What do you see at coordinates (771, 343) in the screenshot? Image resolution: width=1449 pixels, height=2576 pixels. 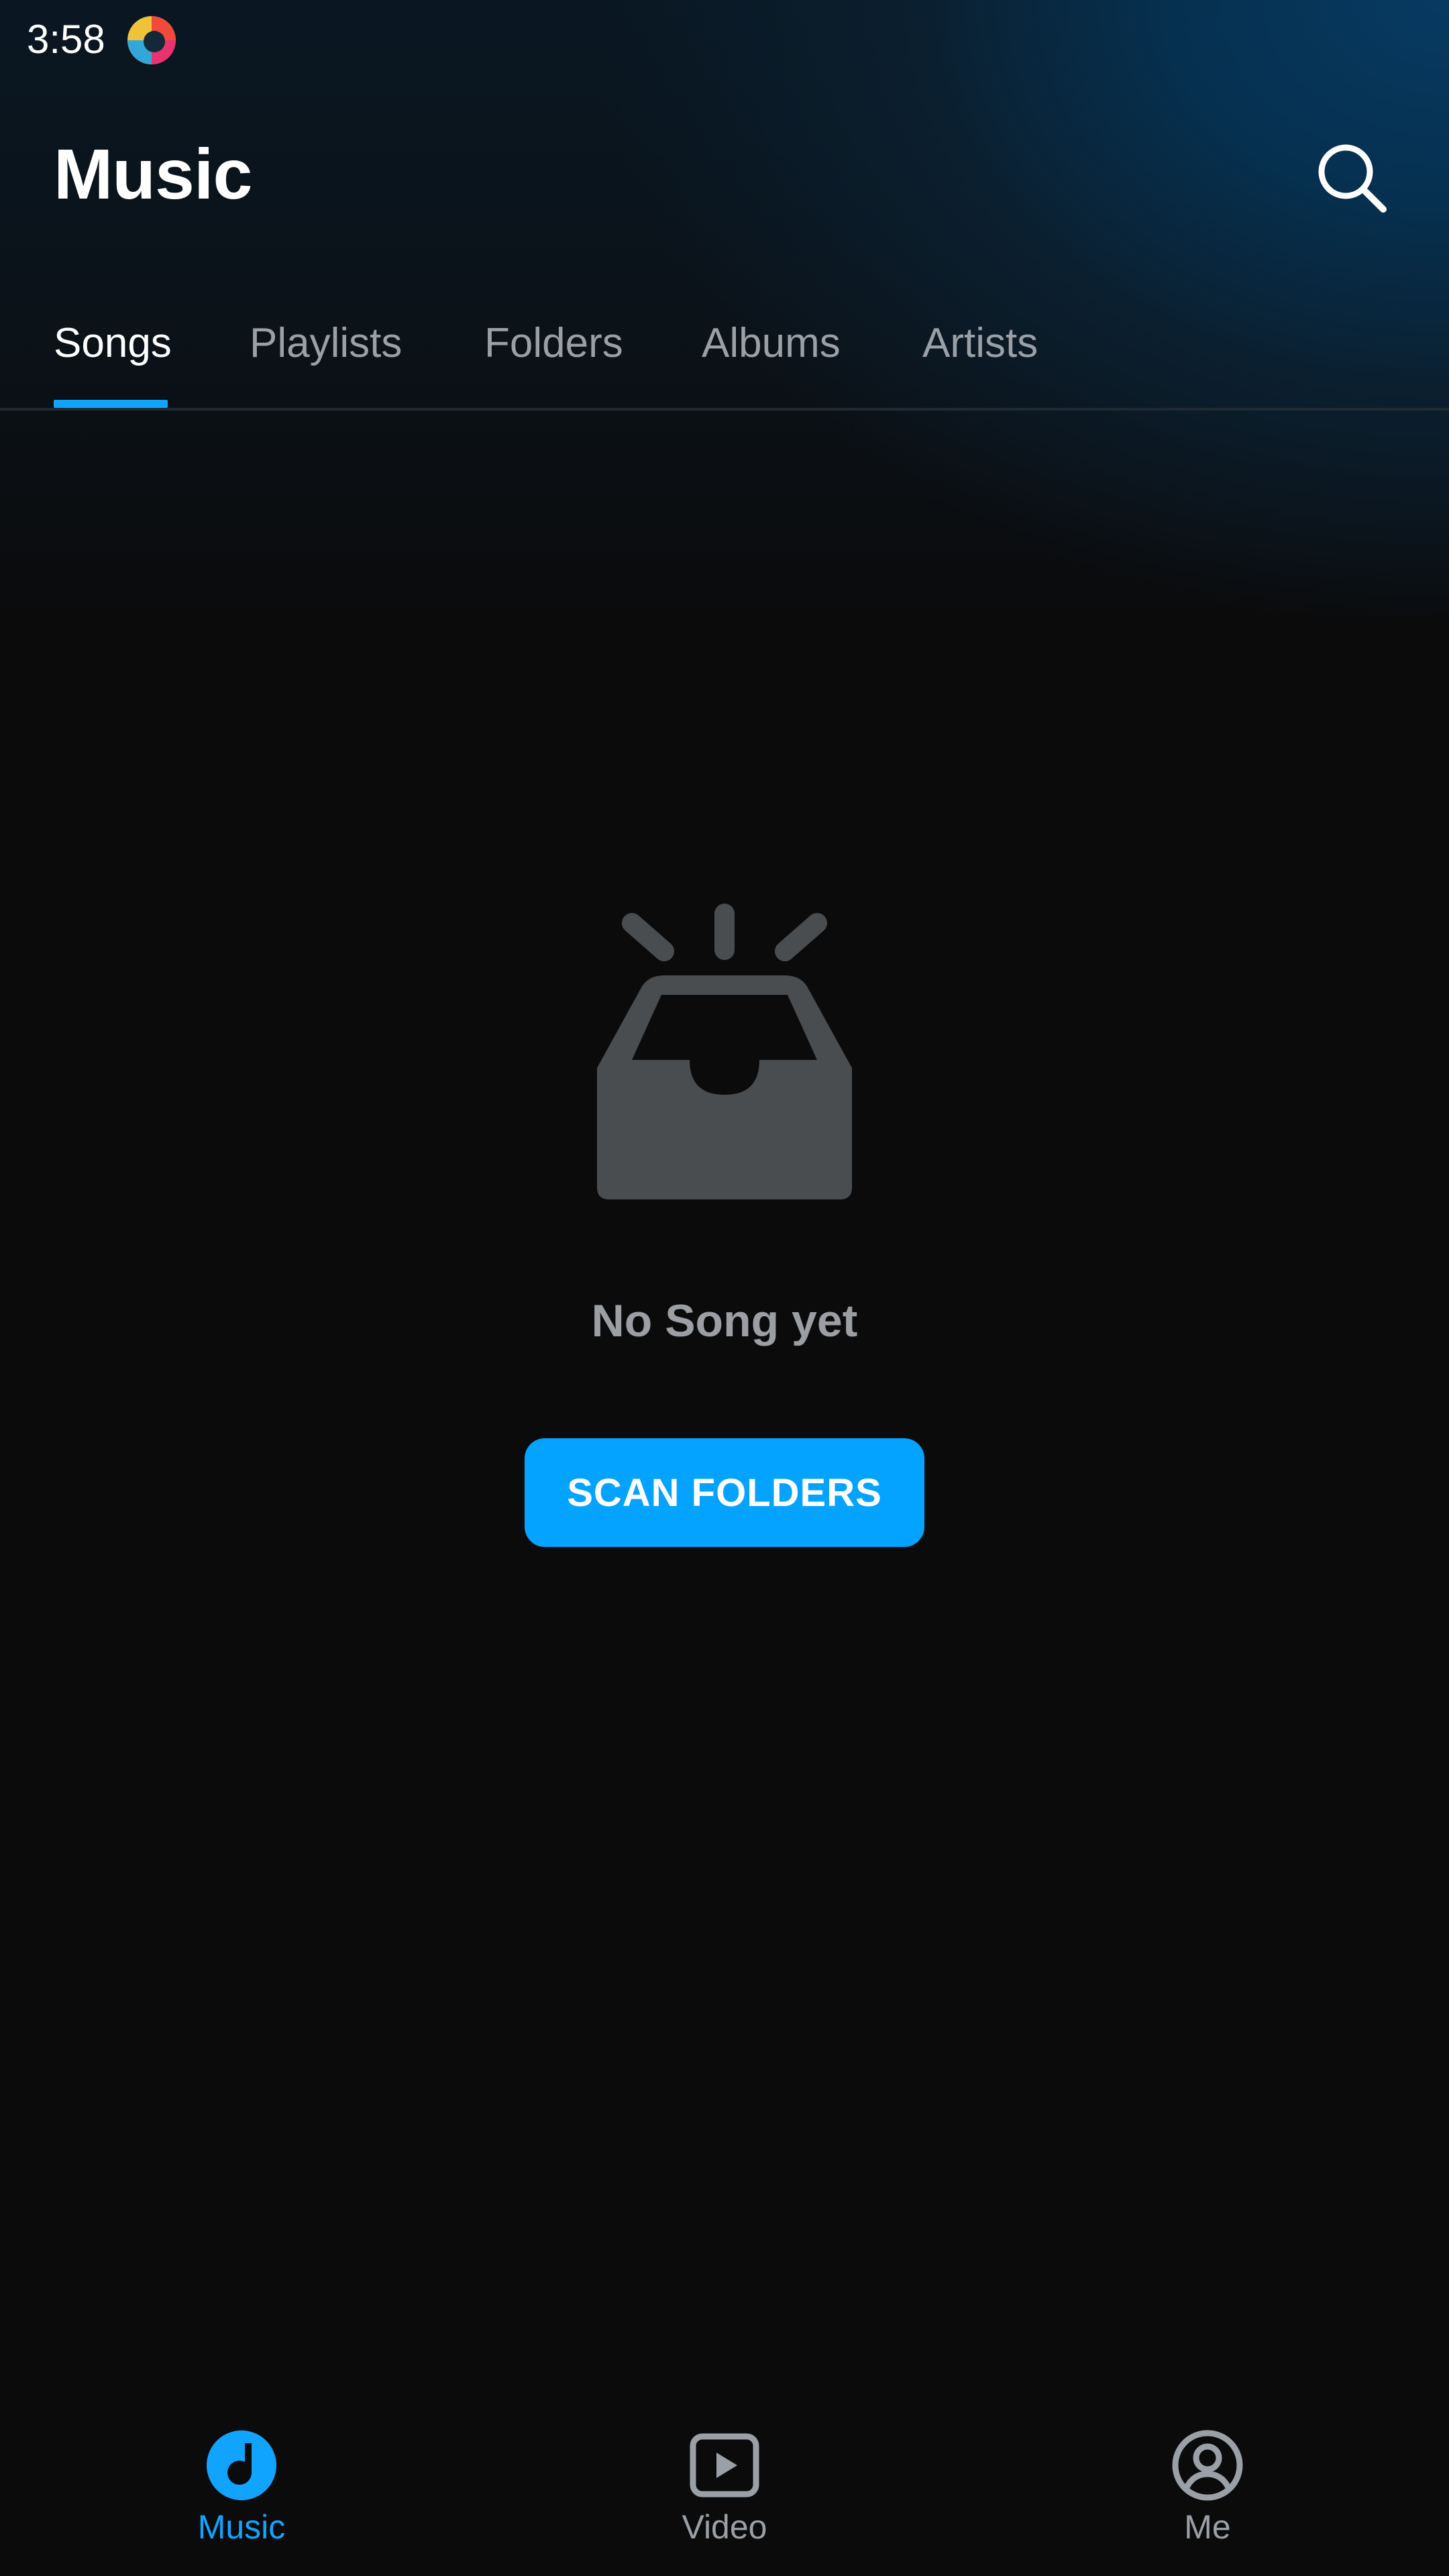 I see `tab-albums: Albums` at bounding box center [771, 343].